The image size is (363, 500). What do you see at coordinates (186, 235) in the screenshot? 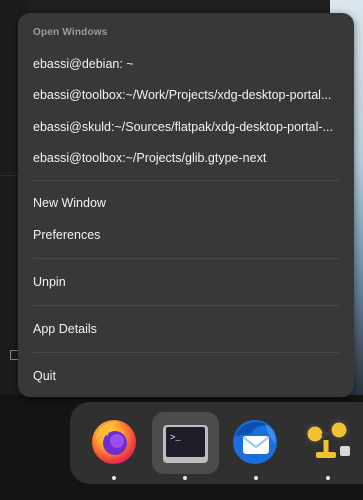
I see `preferences-item: Preferences` at bounding box center [186, 235].